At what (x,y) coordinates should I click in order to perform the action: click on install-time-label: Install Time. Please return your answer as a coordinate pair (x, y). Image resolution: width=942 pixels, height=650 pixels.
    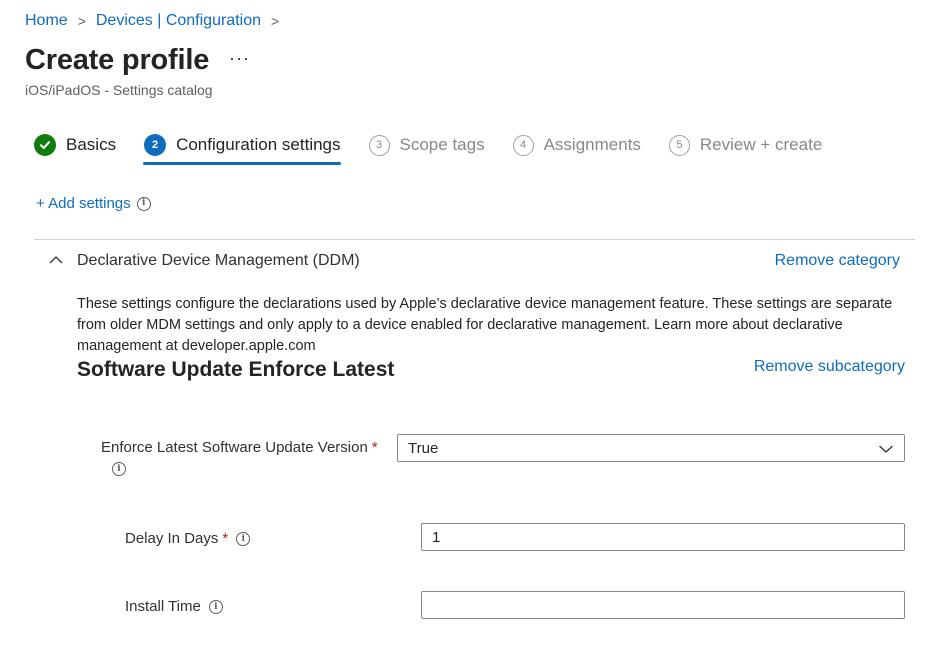
    Looking at the image, I should click on (163, 606).